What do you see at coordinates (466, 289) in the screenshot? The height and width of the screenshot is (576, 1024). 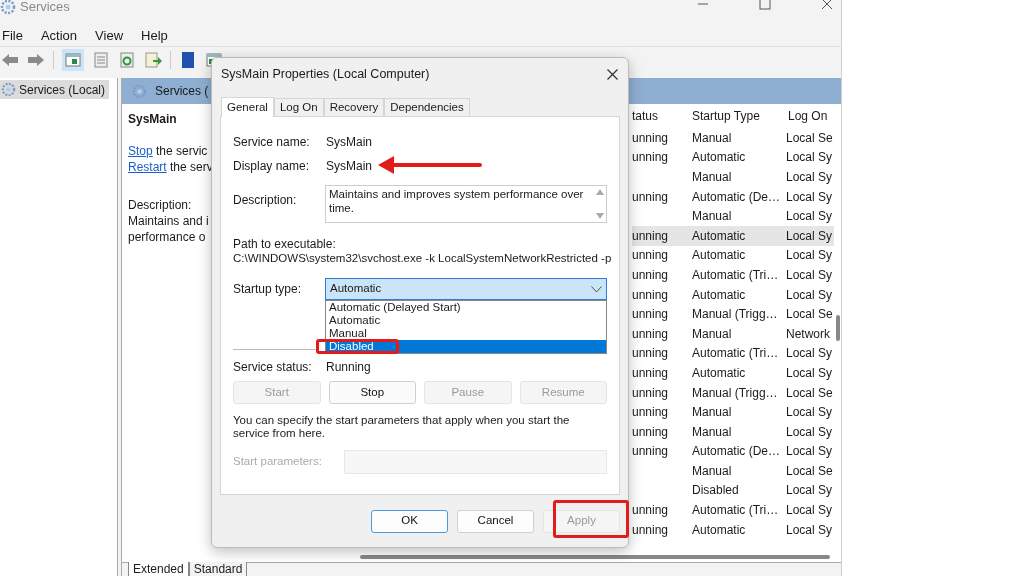 I see `startup-type-dropdown: Automatic` at bounding box center [466, 289].